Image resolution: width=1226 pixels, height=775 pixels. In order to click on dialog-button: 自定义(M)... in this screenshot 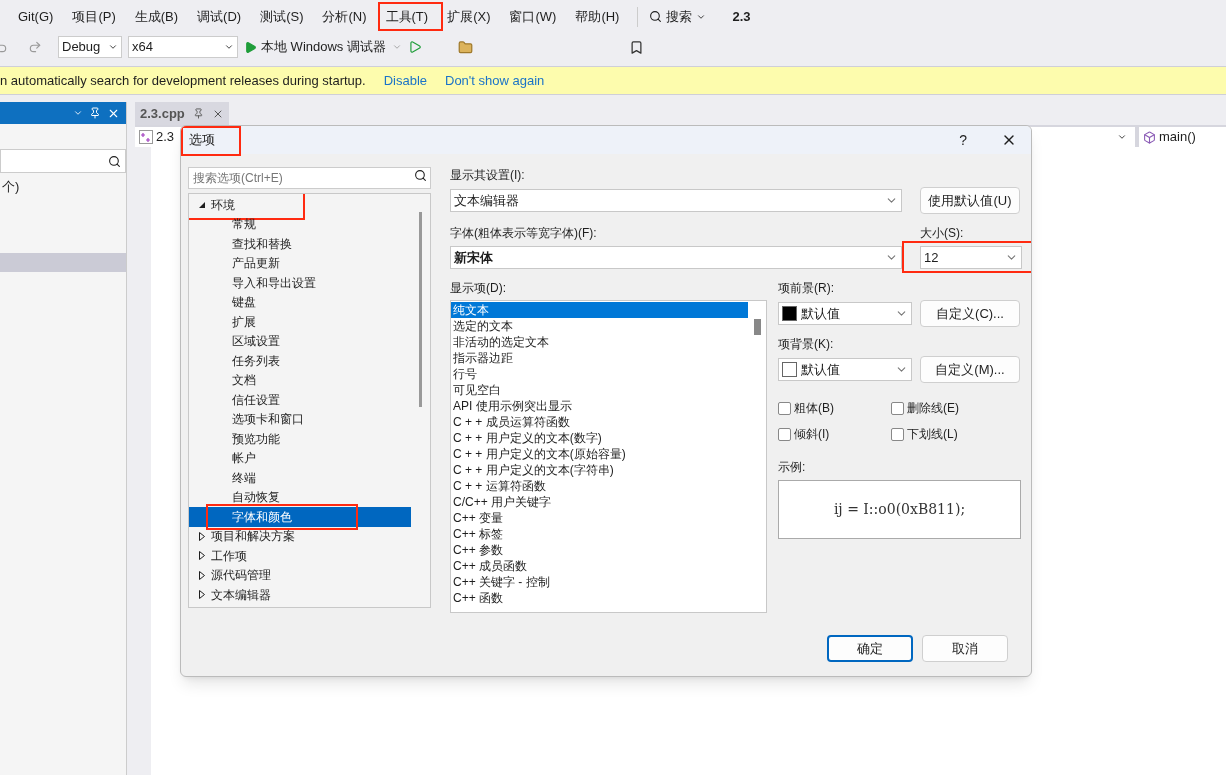, I will do `click(970, 369)`.